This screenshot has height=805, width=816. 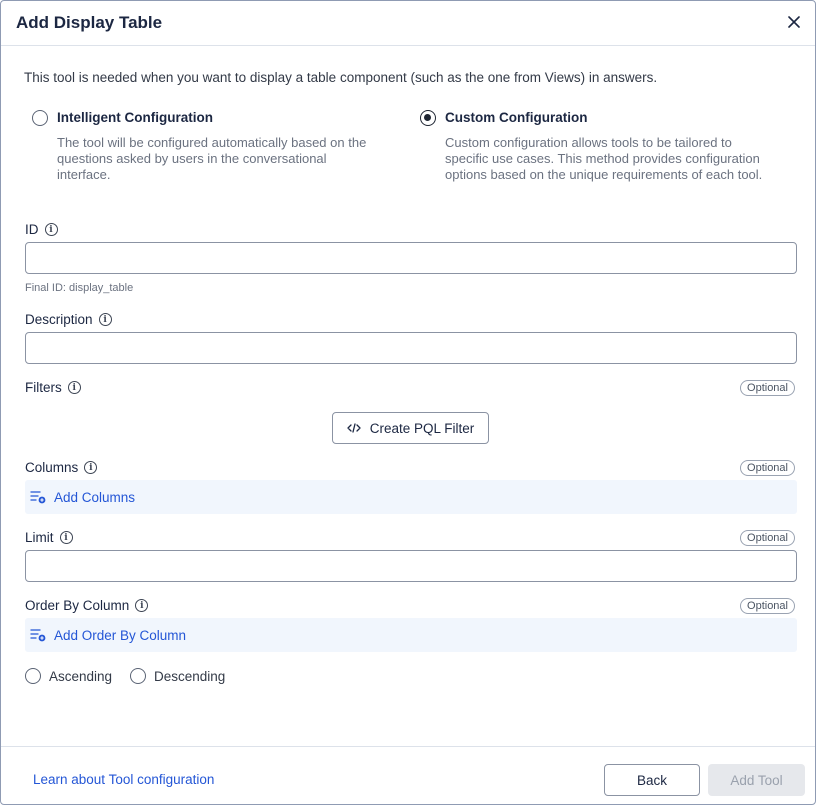 I want to click on limit-input, so click(x=411, y=566).